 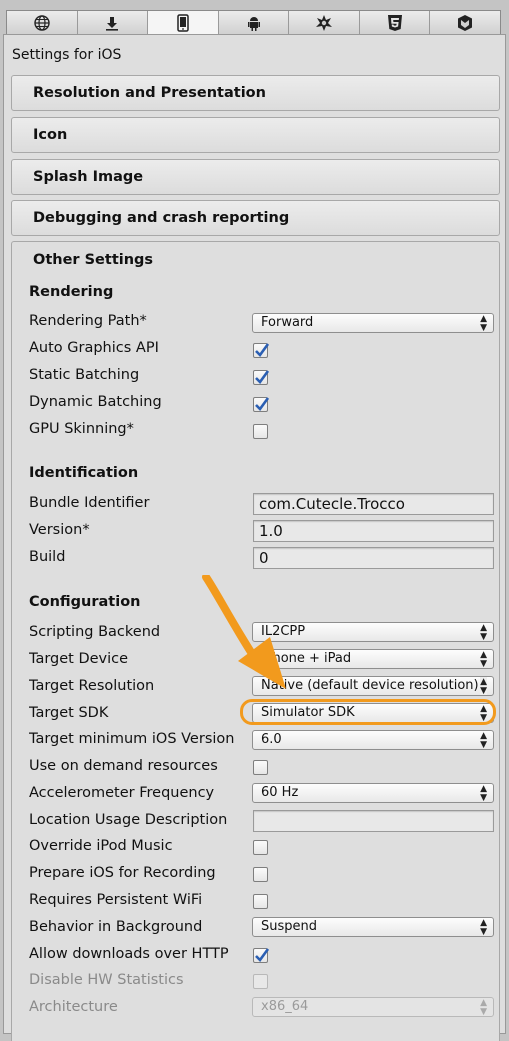 I want to click on tizen-icon, so click(x=465, y=23).